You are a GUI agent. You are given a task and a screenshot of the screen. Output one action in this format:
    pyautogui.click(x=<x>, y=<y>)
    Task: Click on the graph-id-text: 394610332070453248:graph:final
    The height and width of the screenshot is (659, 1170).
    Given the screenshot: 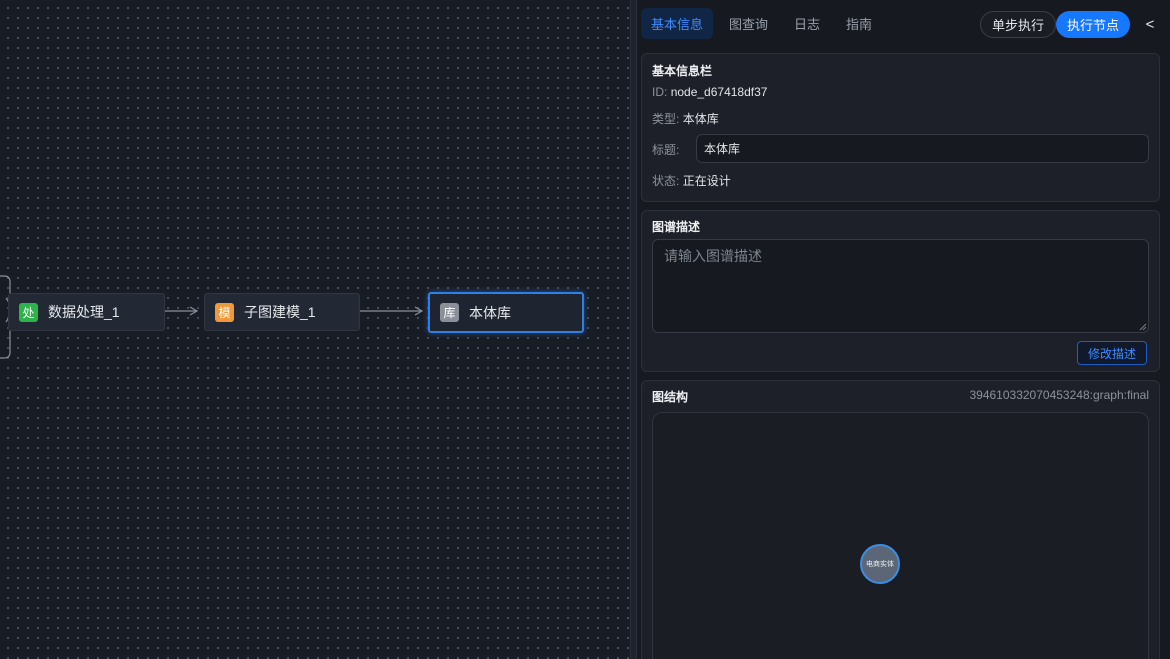 What is the action you would take?
    pyautogui.click(x=1059, y=395)
    